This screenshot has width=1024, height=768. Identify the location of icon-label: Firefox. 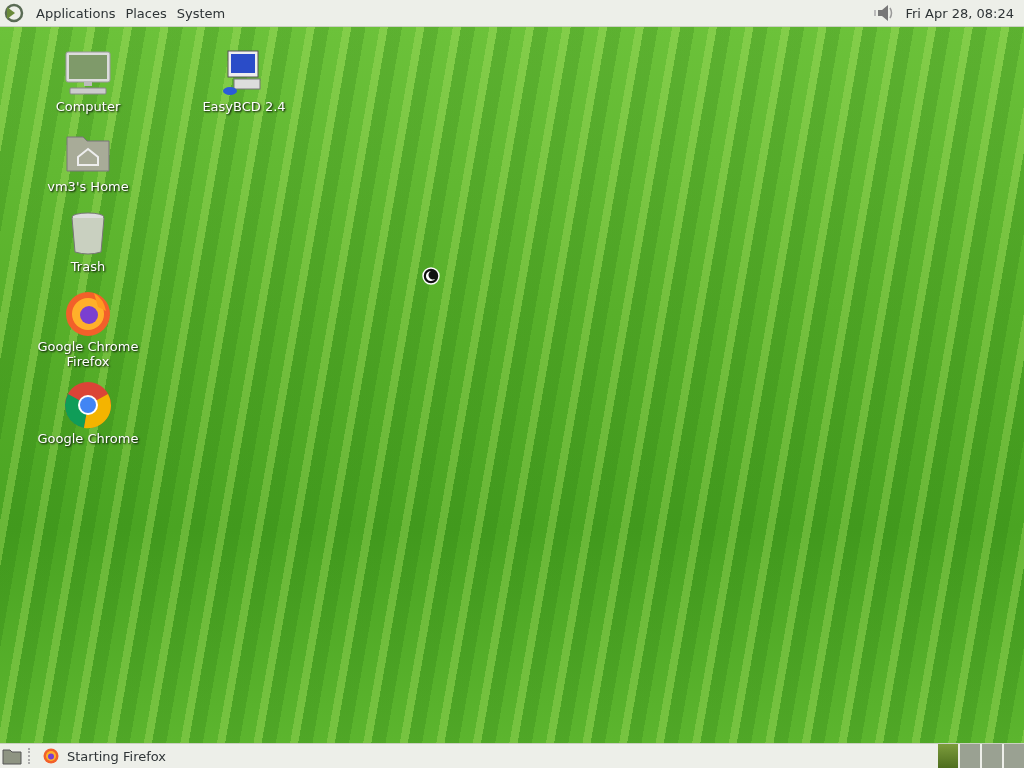
(88, 361).